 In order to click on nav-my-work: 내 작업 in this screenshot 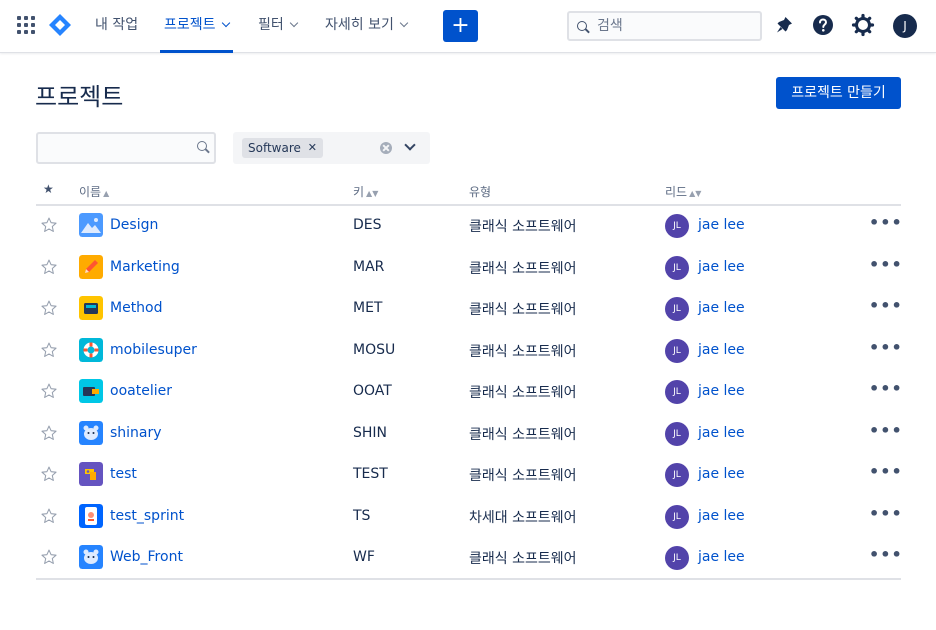, I will do `click(116, 26)`.